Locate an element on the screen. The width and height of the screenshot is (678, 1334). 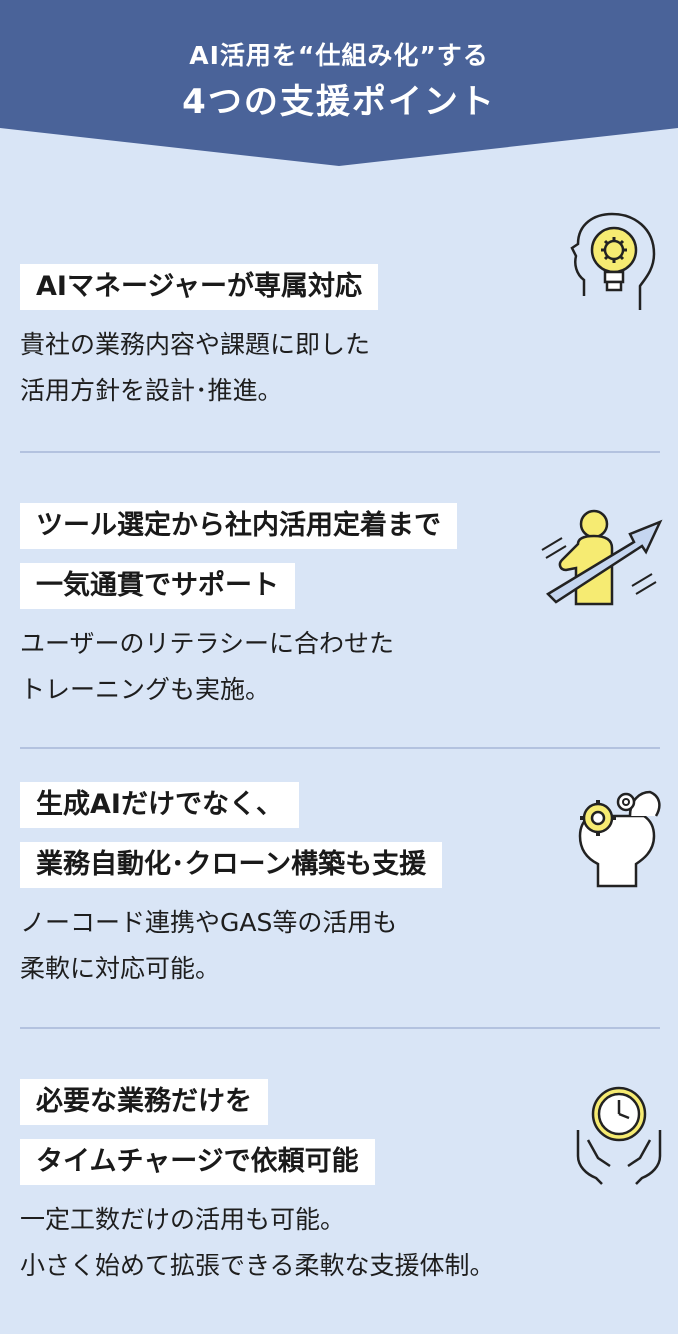
point-2-label-1: ツール選定から社内活用定着まで is located at coordinates (238, 526).